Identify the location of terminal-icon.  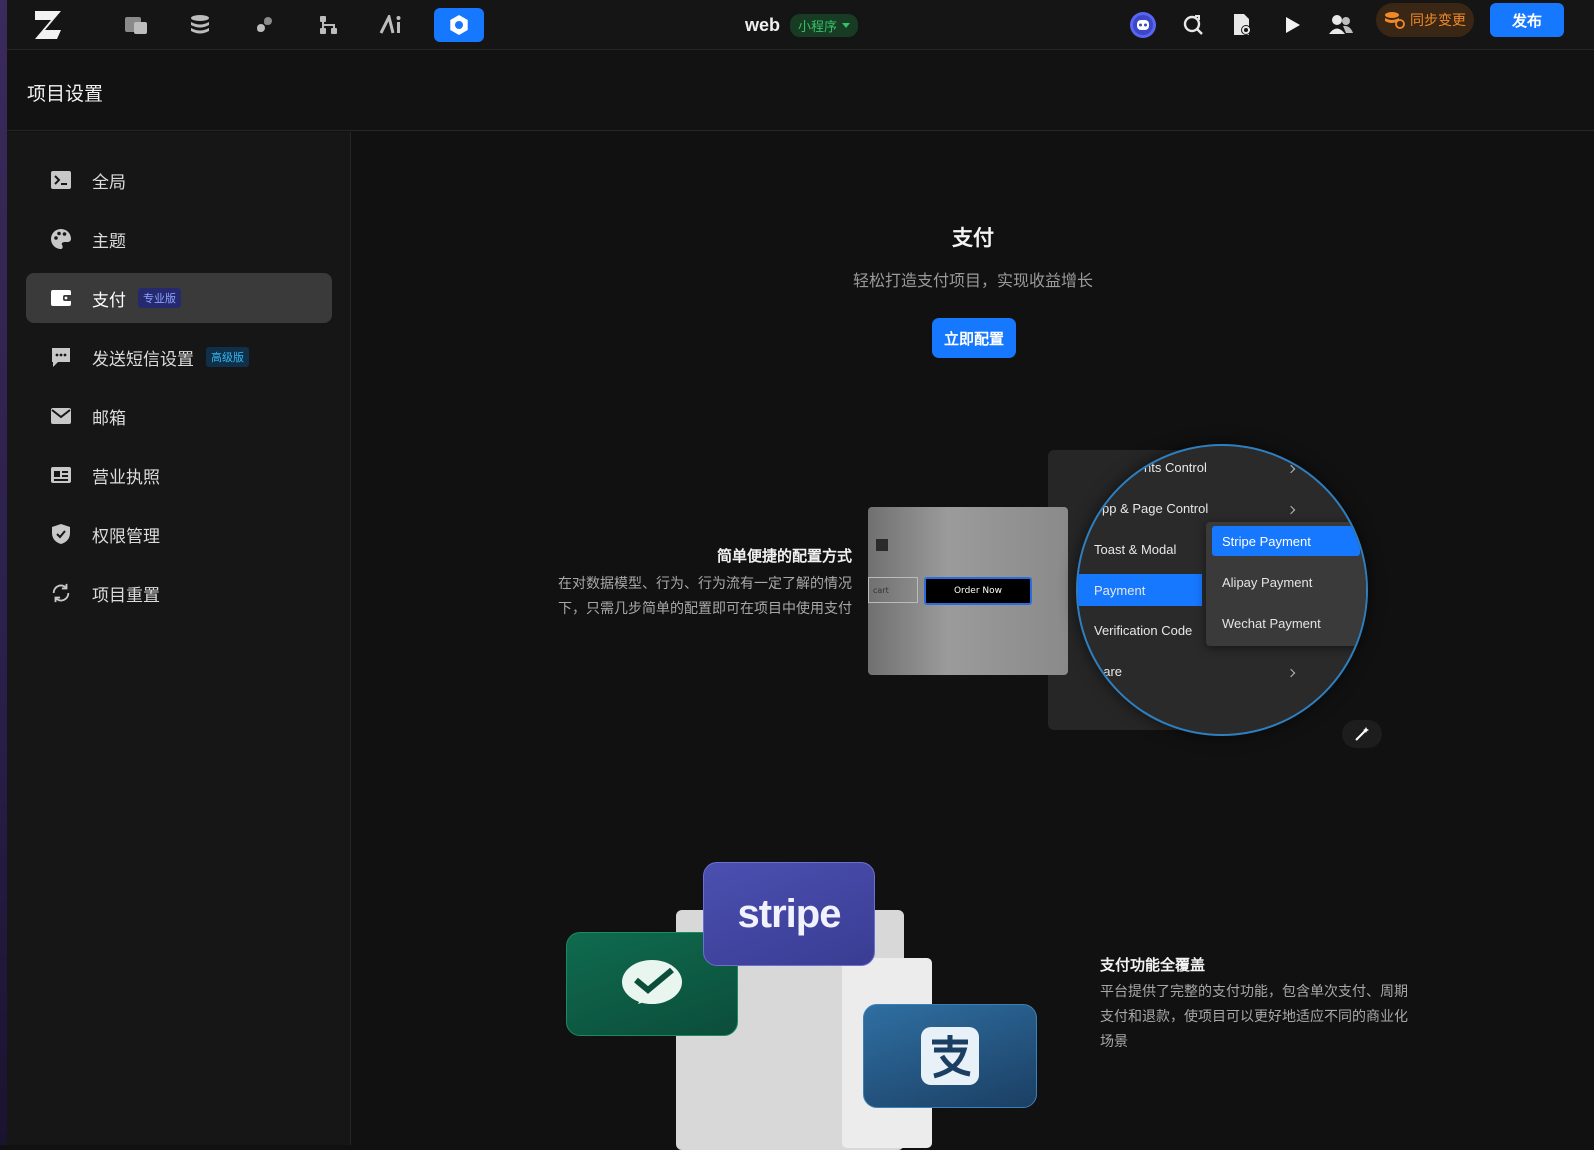
(61, 180).